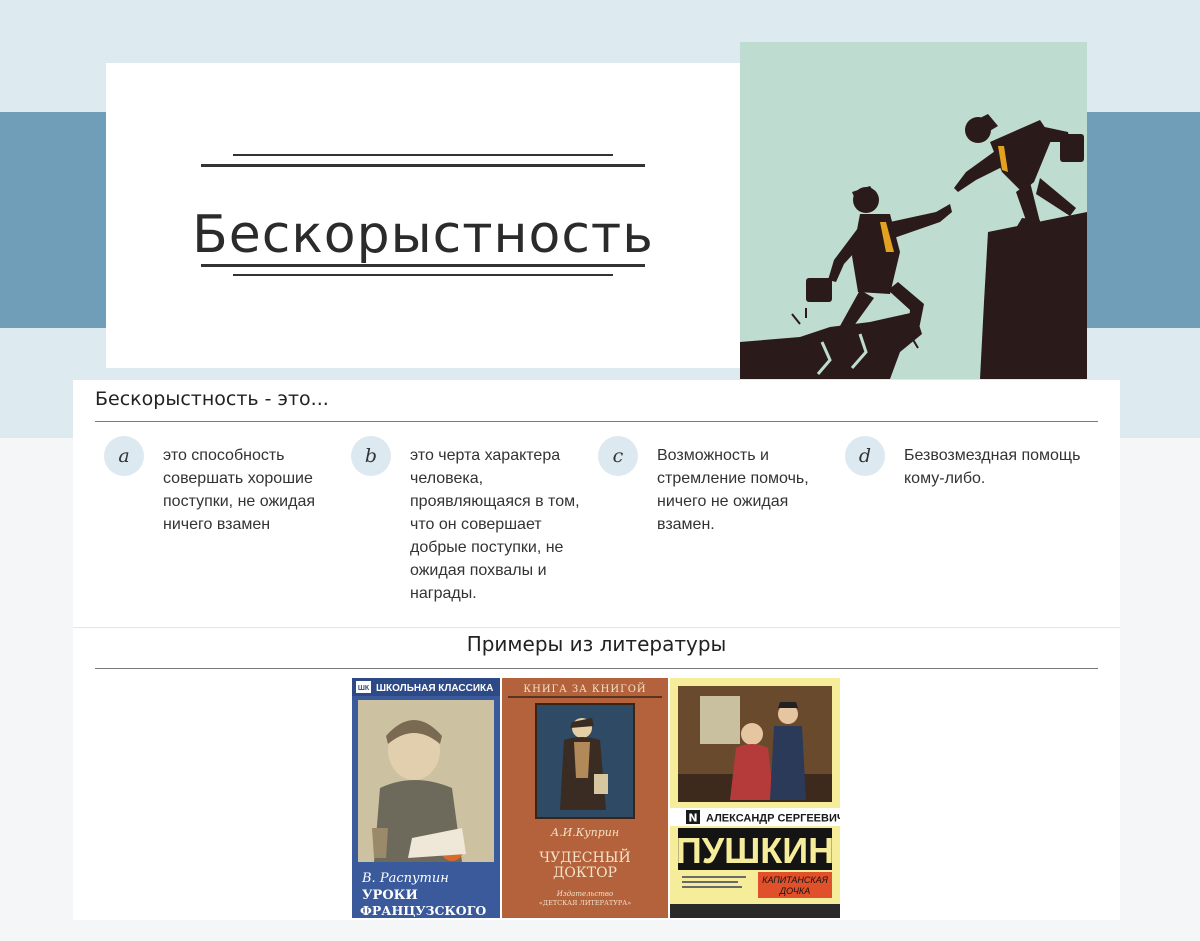  Describe the element at coordinates (423, 275) in the screenshot. I see `title-rule-bottom-thin` at that location.